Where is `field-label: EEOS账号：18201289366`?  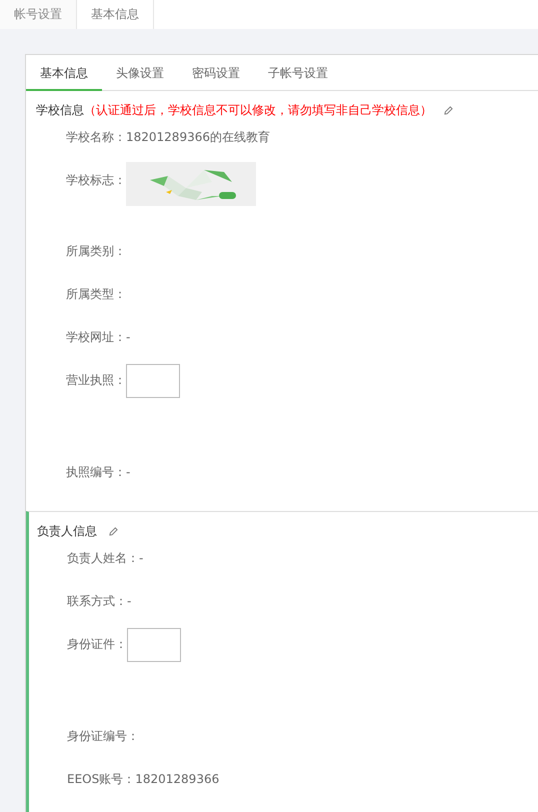 field-label: EEOS账号：18201289366 is located at coordinates (143, 779).